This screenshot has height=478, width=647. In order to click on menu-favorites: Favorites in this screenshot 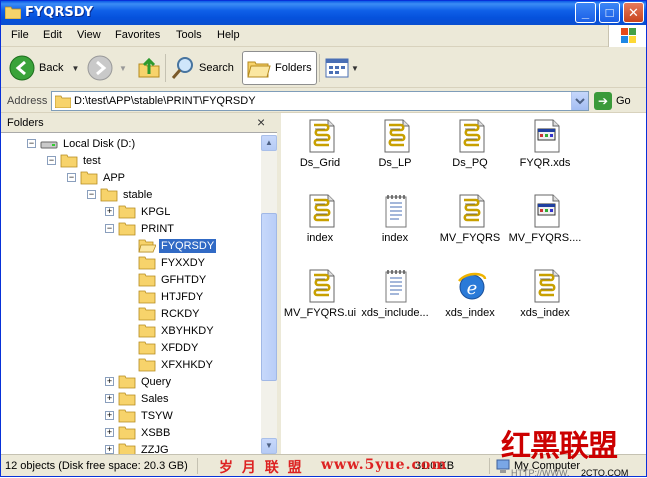, I will do `click(137, 35)`.